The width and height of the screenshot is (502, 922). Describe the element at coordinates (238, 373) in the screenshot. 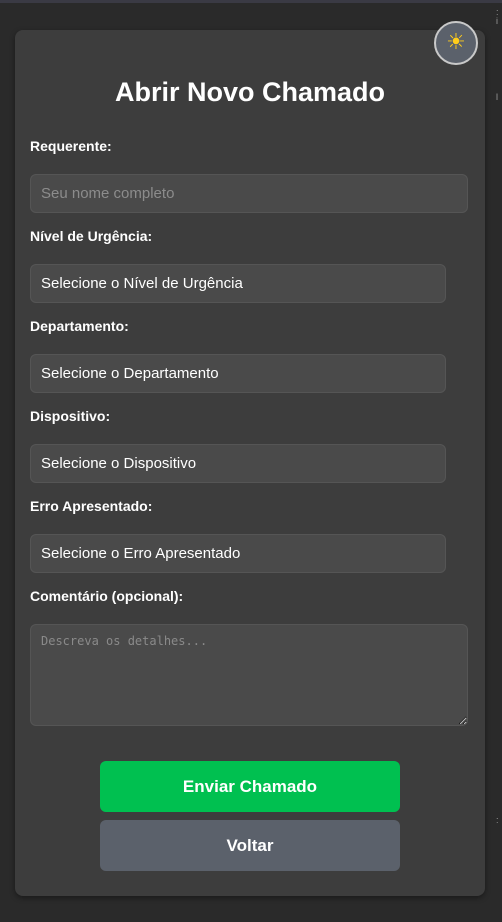

I see `departamento-select: Selecione o Departamento` at that location.